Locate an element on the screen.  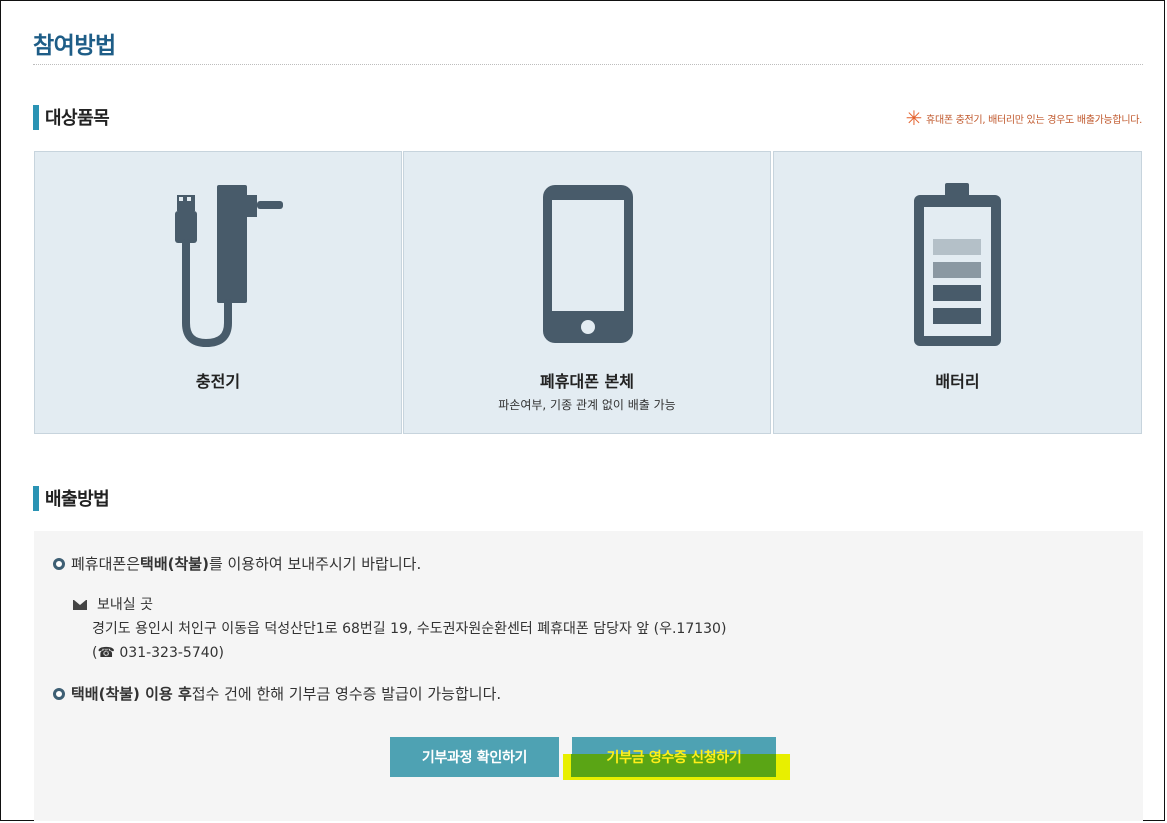
donation-receipt-button: 기부금 영수증 신청하기 is located at coordinates (674, 757).